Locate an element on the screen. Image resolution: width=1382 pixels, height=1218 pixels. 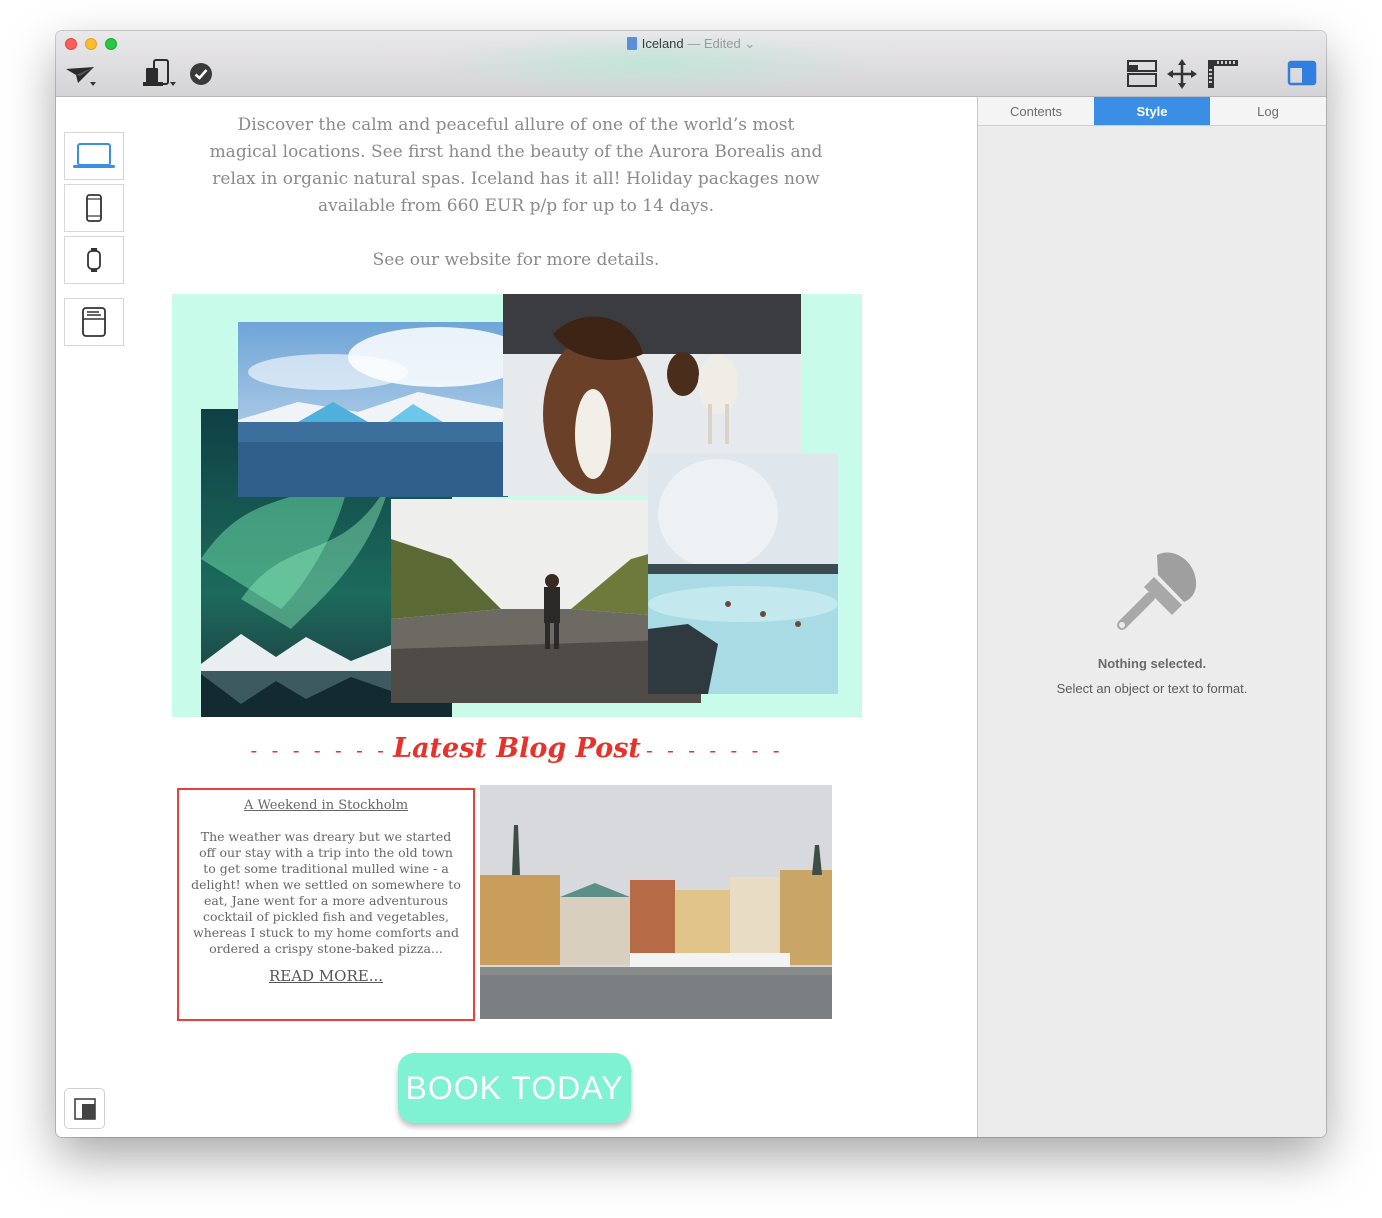
edited-status: — Edited is located at coordinates (714, 43).